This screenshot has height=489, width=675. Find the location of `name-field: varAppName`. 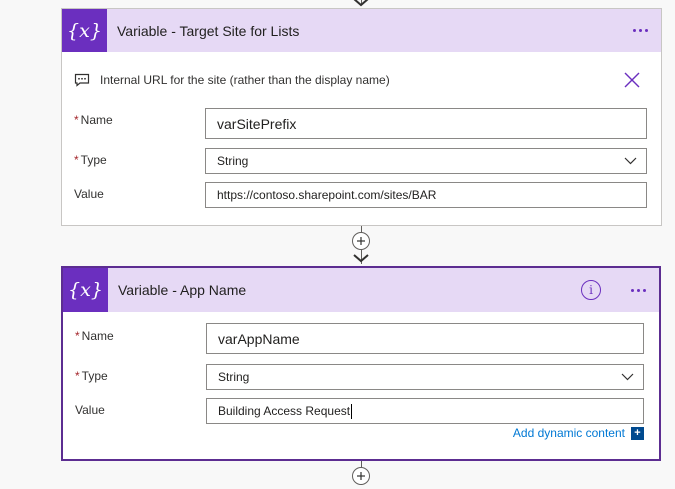

name-field: varAppName is located at coordinates (425, 338).